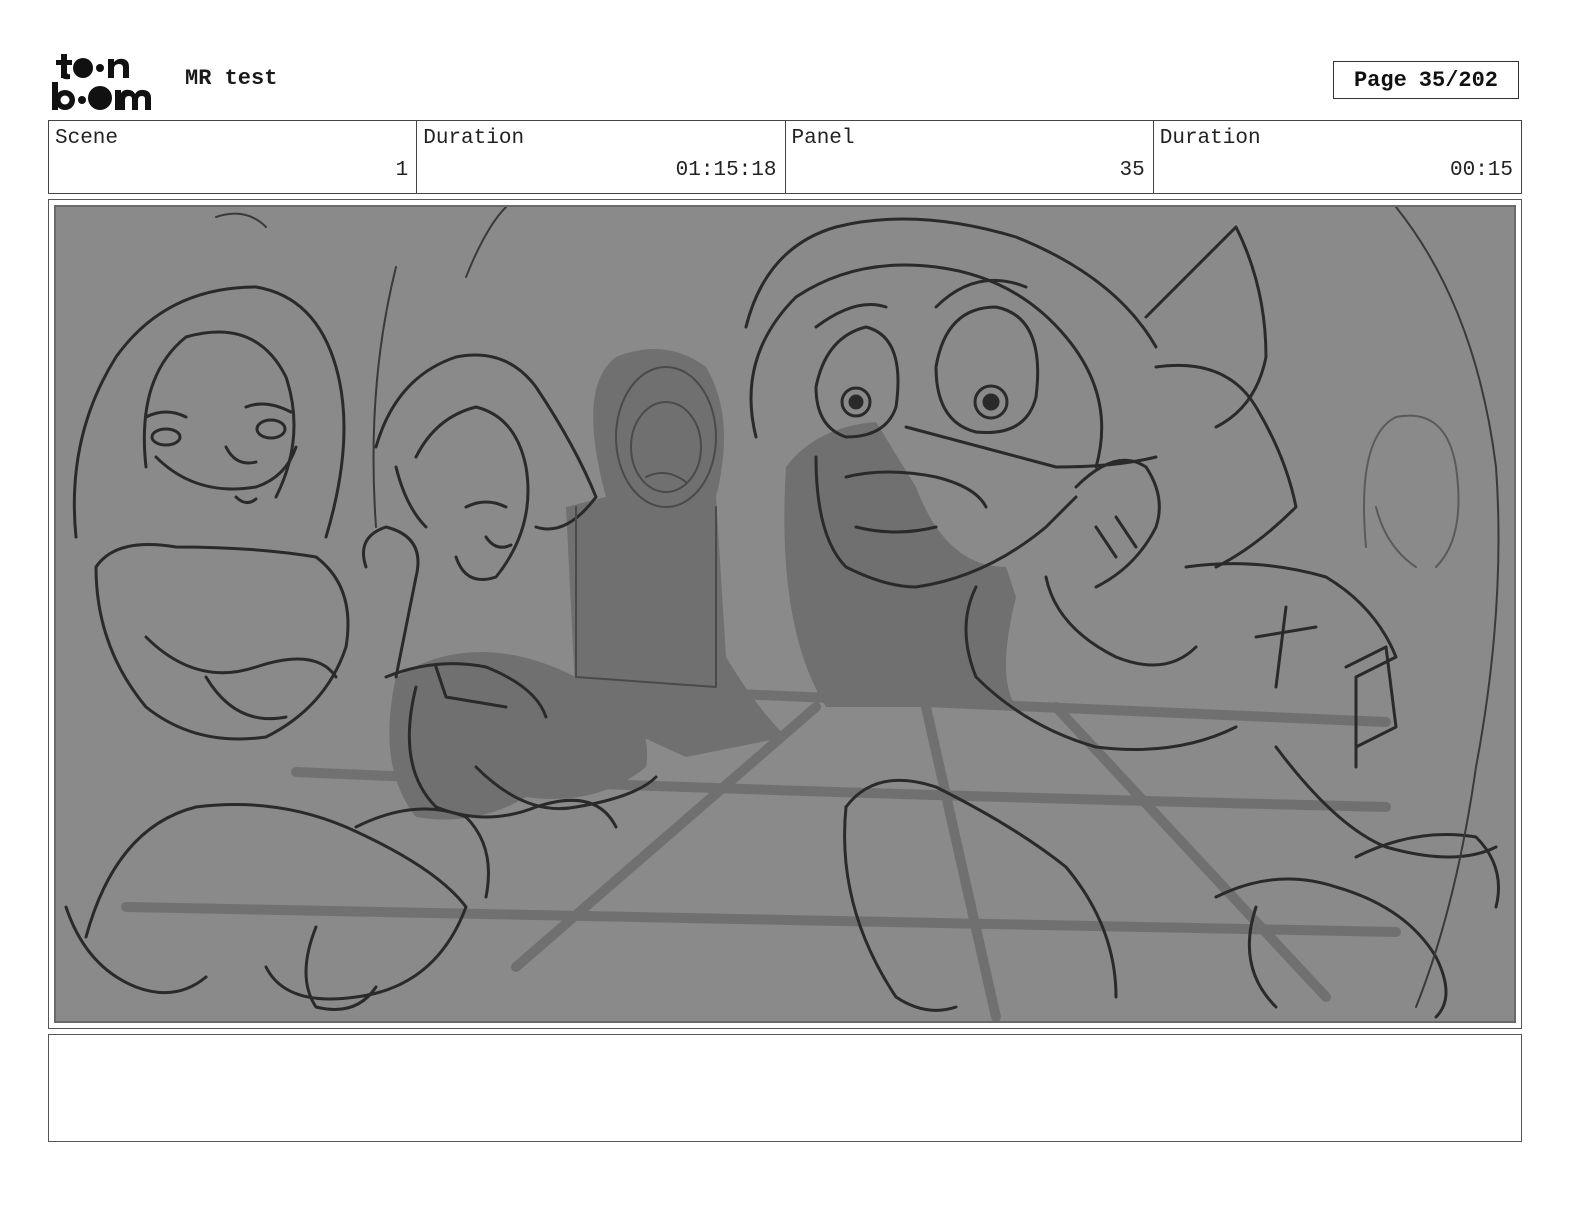 This screenshot has height=1224, width=1584. I want to click on panel-value: 35, so click(1132, 170).